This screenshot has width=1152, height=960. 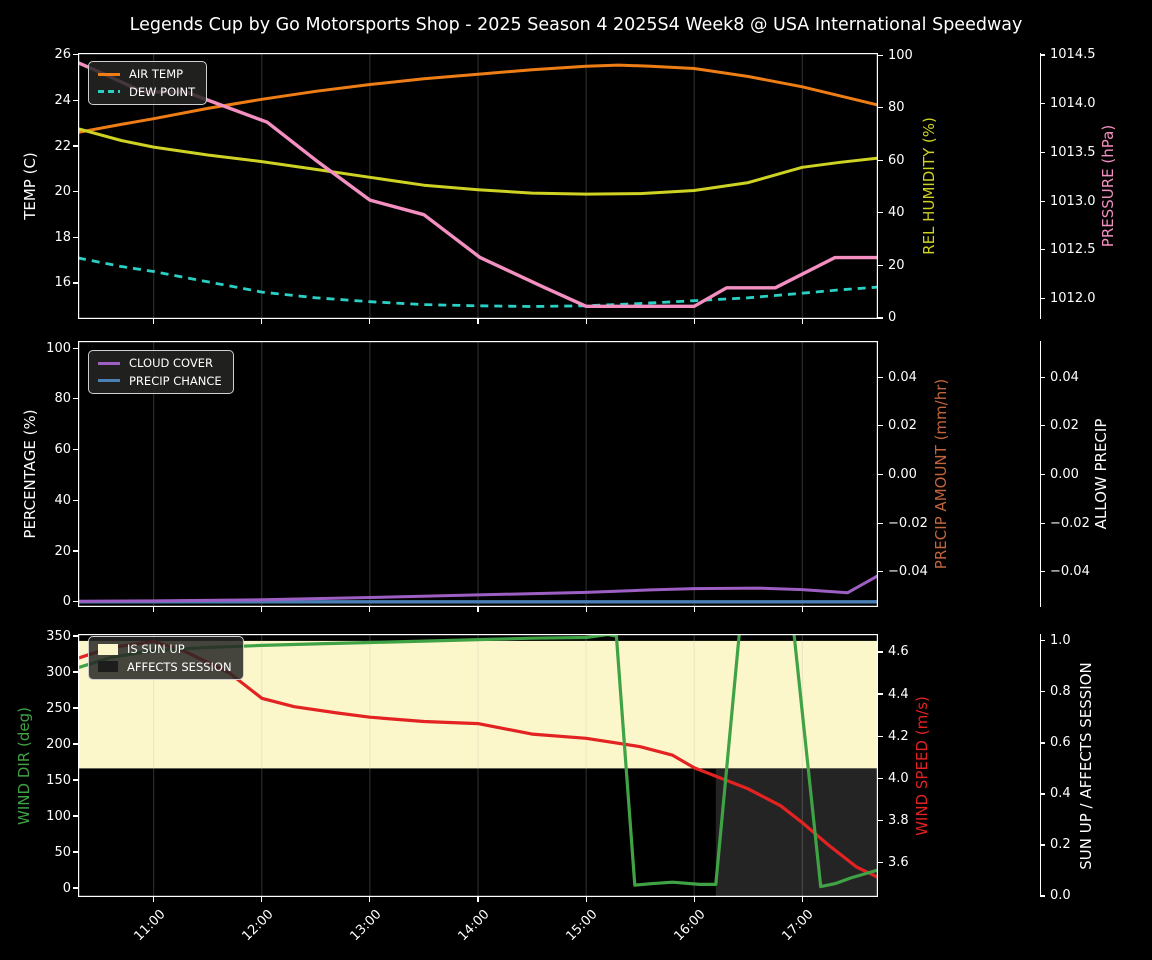 What do you see at coordinates (1073, 55) in the screenshot?
I see `y-tick-label: 1014.5` at bounding box center [1073, 55].